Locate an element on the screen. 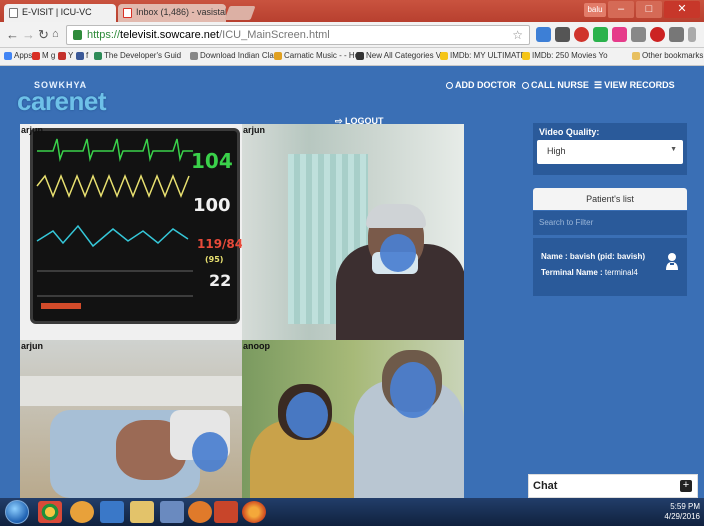 Image resolution: width=704 pixels, height=526 pixels. video-user-label: anoop is located at coordinates (256, 346).